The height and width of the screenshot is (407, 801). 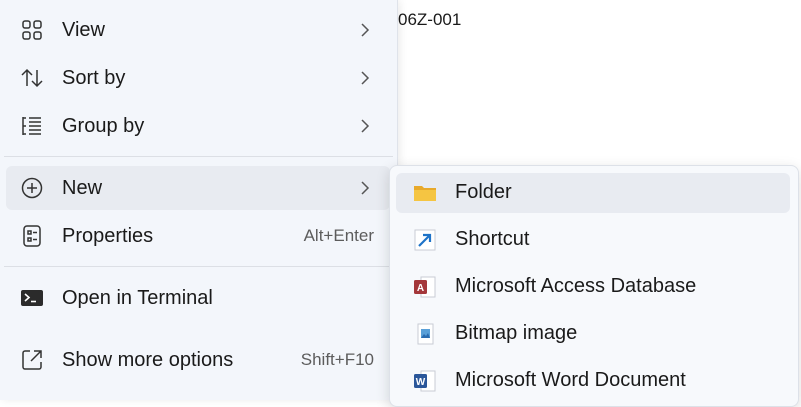 What do you see at coordinates (420, 288) in the screenshot?
I see `svg-text: A` at bounding box center [420, 288].